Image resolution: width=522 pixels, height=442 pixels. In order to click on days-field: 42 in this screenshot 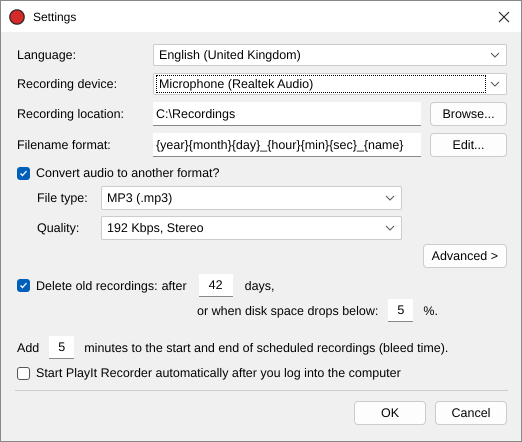, I will do `click(215, 285)`.